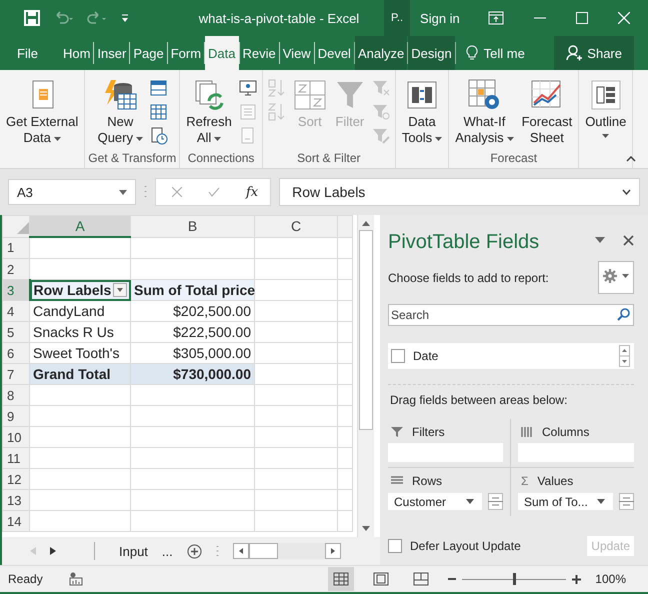  Describe the element at coordinates (452, 579) in the screenshot. I see `zoom-out-icon` at that location.